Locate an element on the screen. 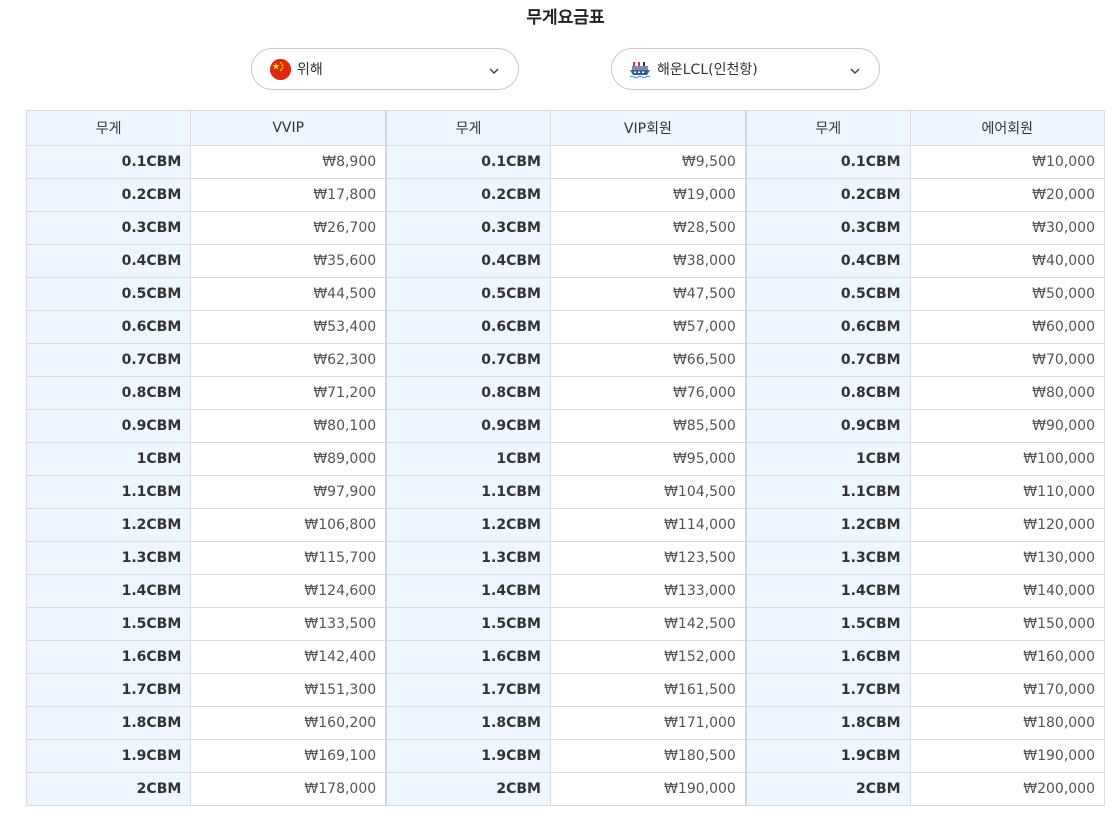 The width and height of the screenshot is (1119, 835). vip-price-cell: ₩66,500 is located at coordinates (648, 360).